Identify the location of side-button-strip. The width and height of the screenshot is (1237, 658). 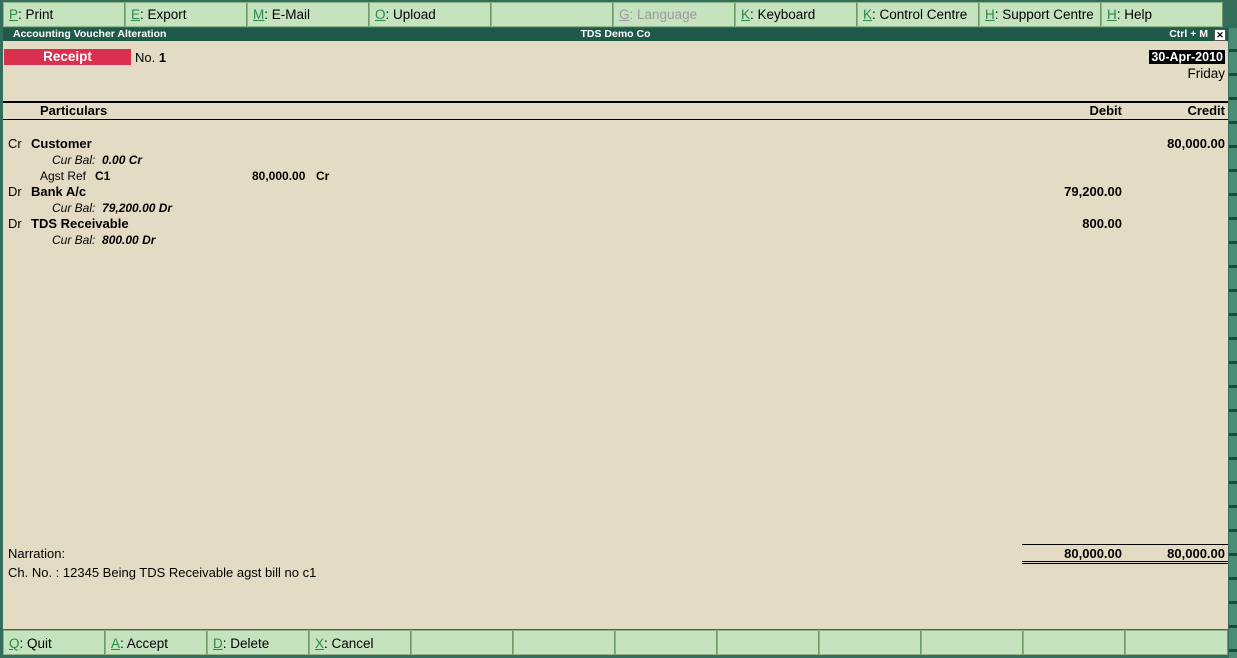
(1233, 343).